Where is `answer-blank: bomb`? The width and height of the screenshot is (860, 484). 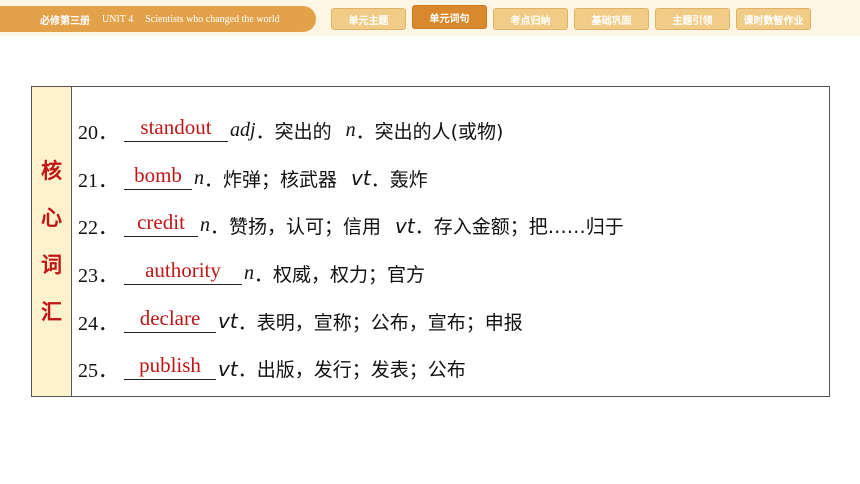
answer-blank: bomb is located at coordinates (158, 176).